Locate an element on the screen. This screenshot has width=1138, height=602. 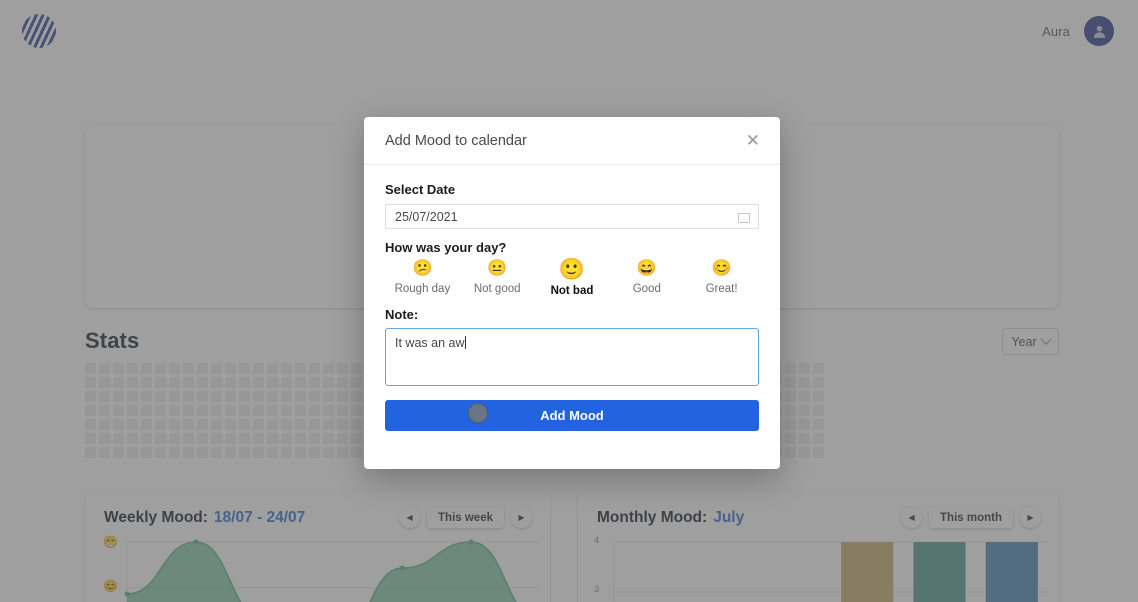
dialog-title: Add Mood to calendar is located at coordinates (456, 140).